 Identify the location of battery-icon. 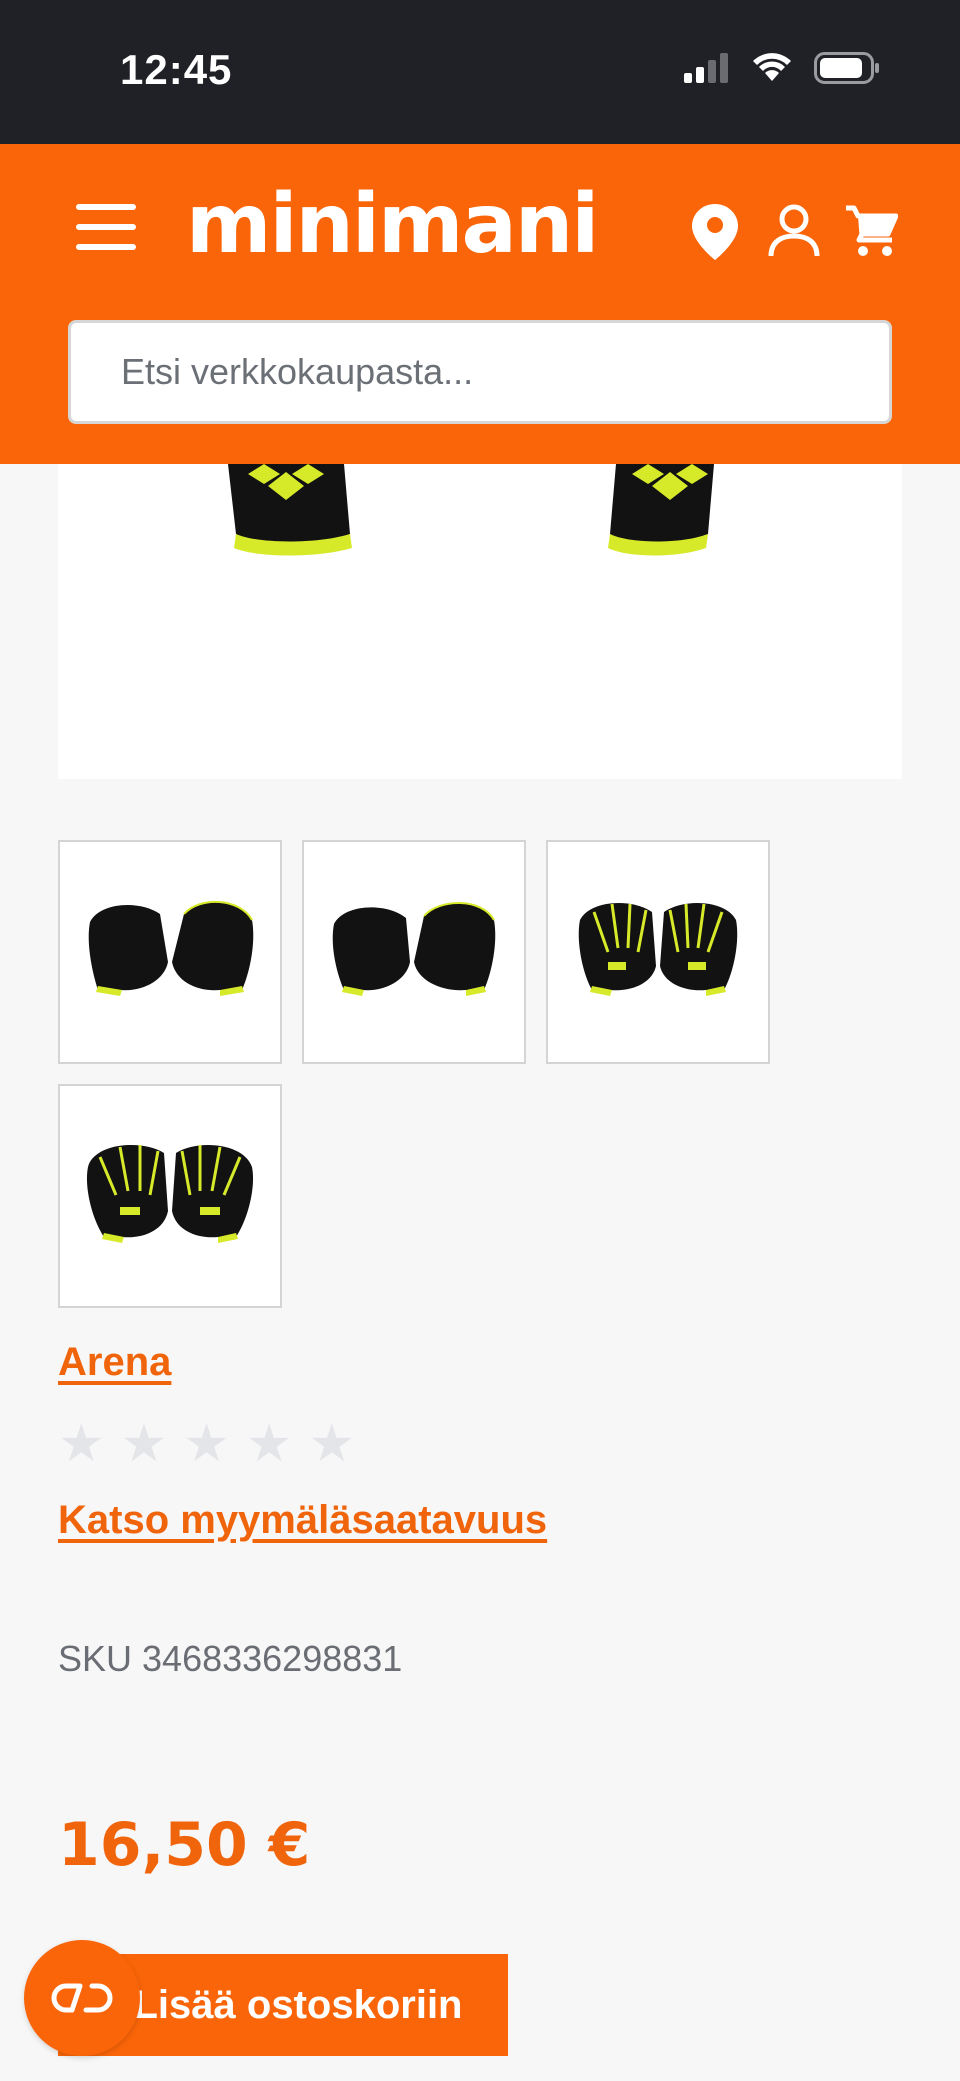
(846, 68).